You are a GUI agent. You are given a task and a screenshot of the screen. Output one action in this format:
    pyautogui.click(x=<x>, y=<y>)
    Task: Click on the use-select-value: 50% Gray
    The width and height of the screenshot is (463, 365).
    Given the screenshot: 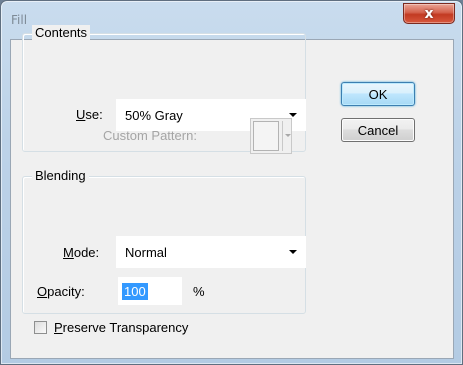 What is the action you would take?
    pyautogui.click(x=154, y=115)
    